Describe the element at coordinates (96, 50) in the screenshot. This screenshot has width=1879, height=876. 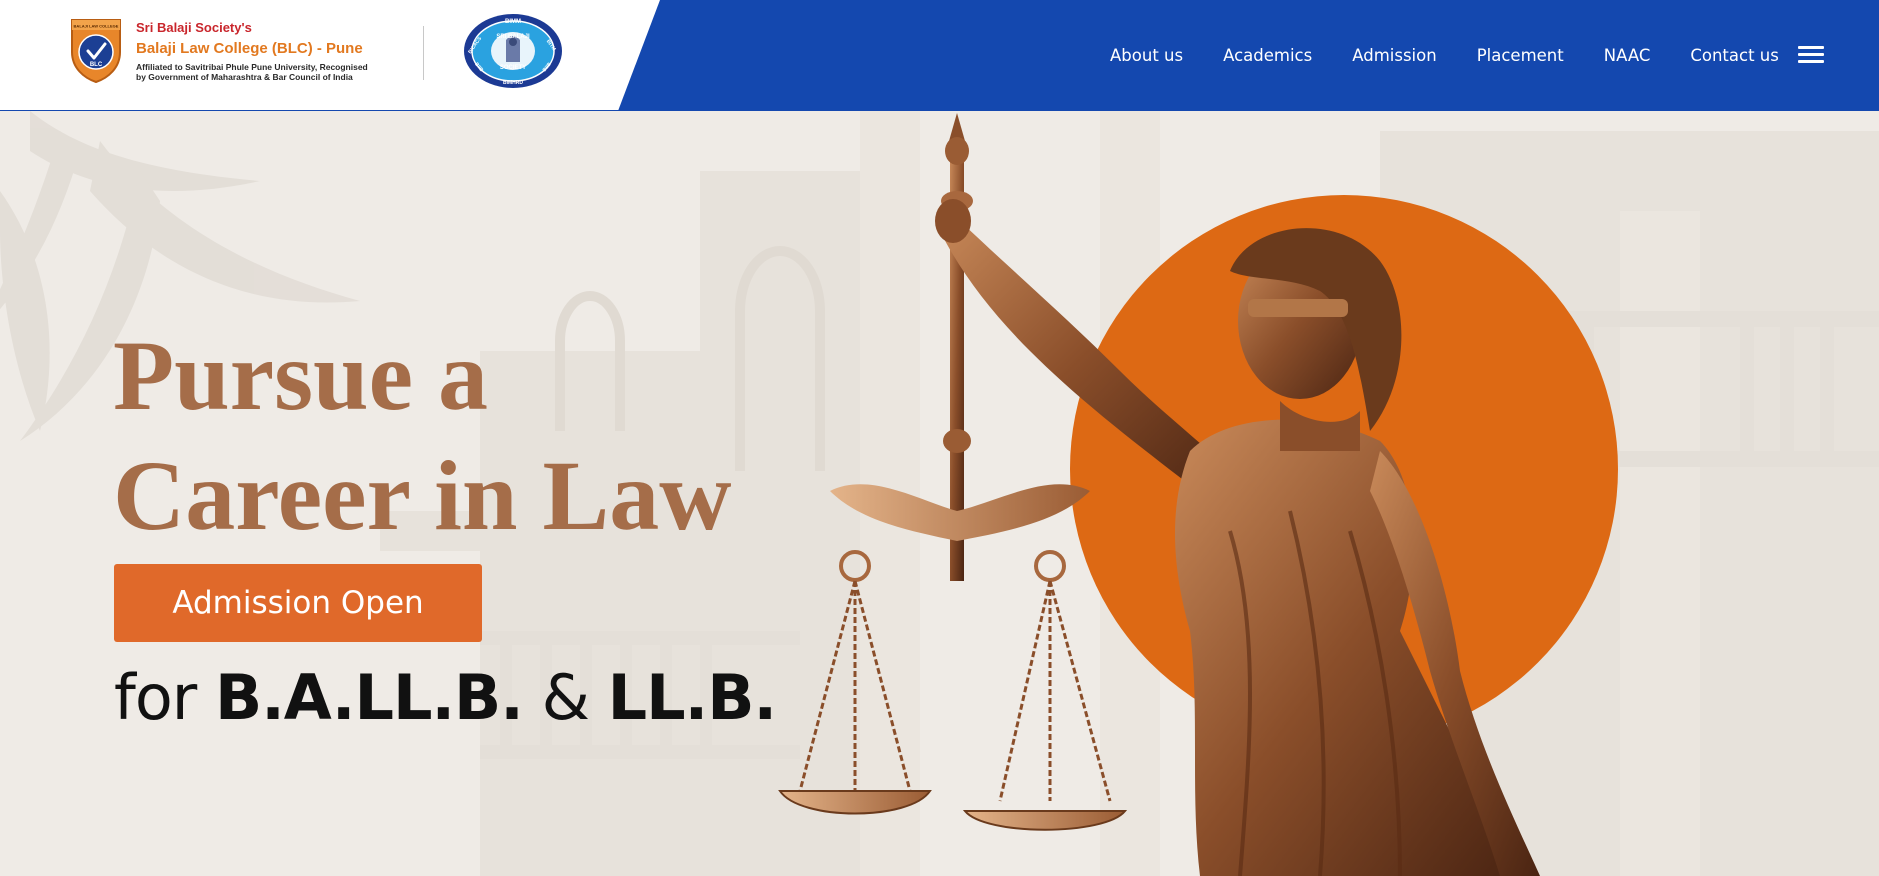
I see `blc-shield-logo: BALAJI LAW COLLEGE BLC` at that location.